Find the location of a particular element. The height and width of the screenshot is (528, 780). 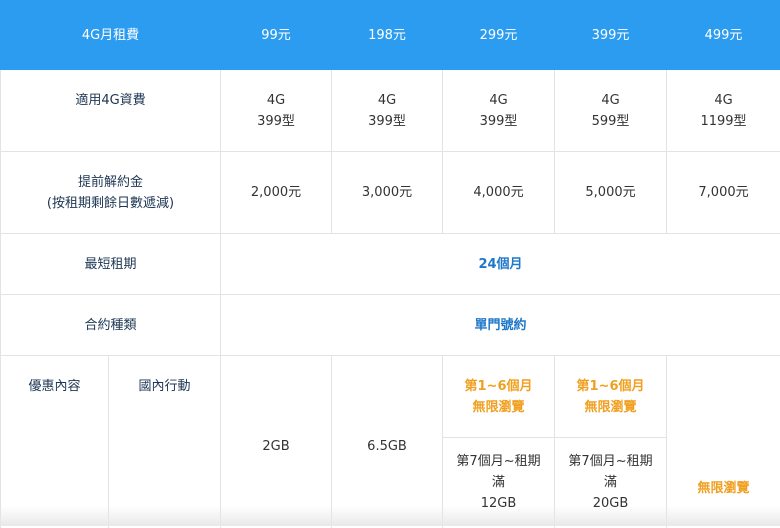

discount-plan1-value: 2GB is located at coordinates (276, 442).